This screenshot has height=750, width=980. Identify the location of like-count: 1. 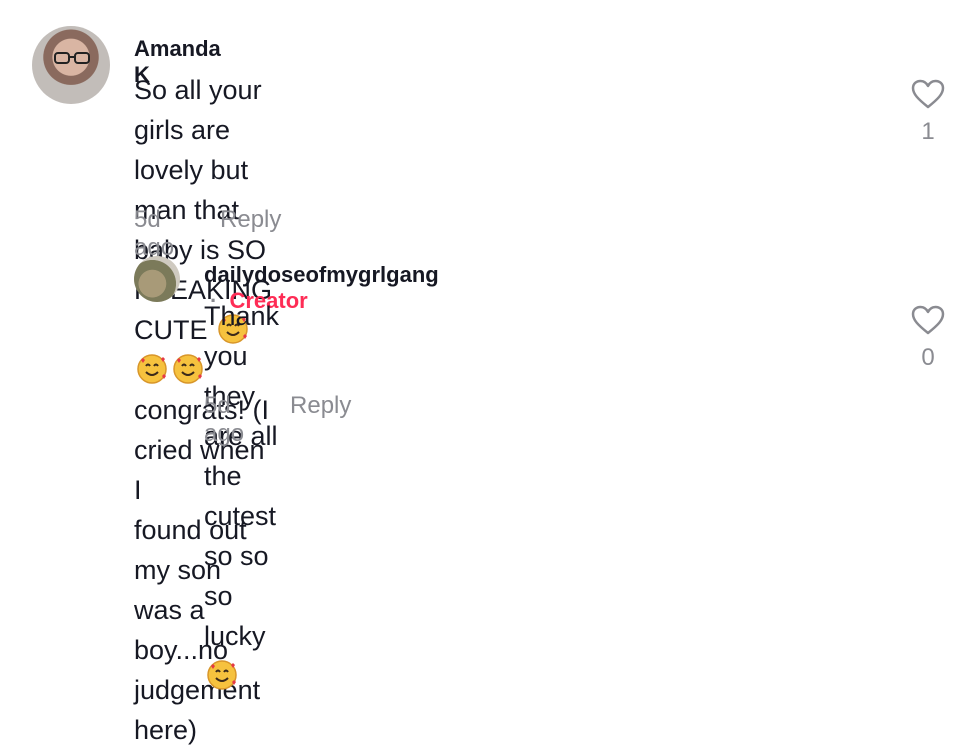
(928, 131).